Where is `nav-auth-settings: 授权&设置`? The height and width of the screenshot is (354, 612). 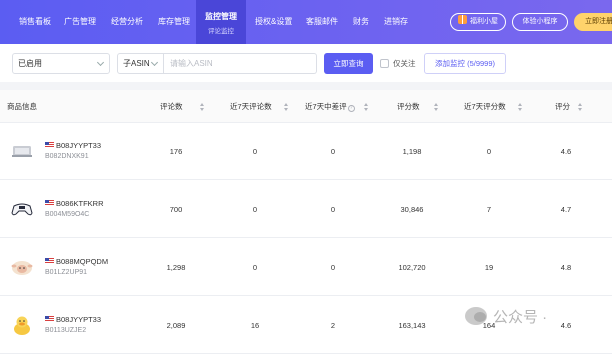
nav-auth-settings: 授权&设置 is located at coordinates (273, 22).